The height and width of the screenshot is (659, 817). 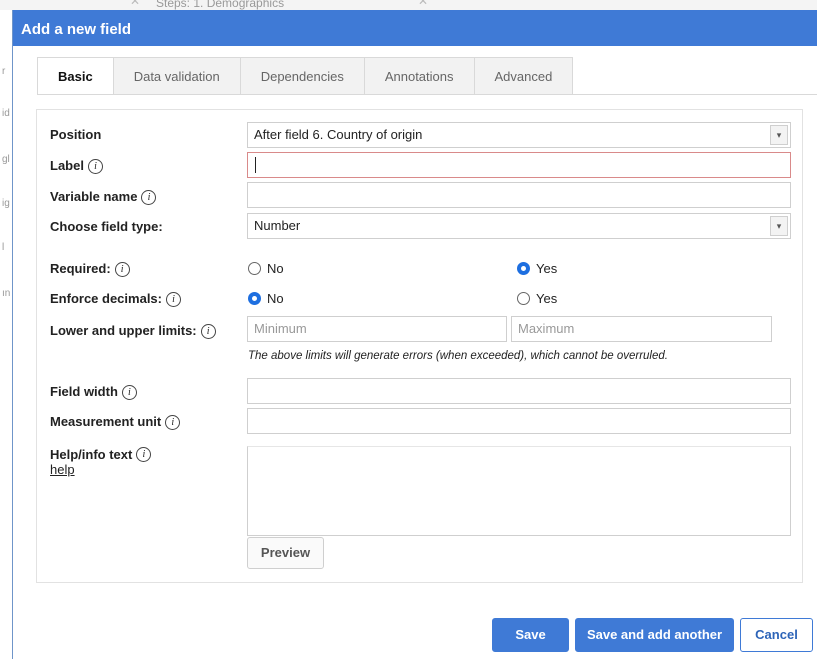 I want to click on background-left-strip: r id gl ig l ın, so click(x=6, y=334).